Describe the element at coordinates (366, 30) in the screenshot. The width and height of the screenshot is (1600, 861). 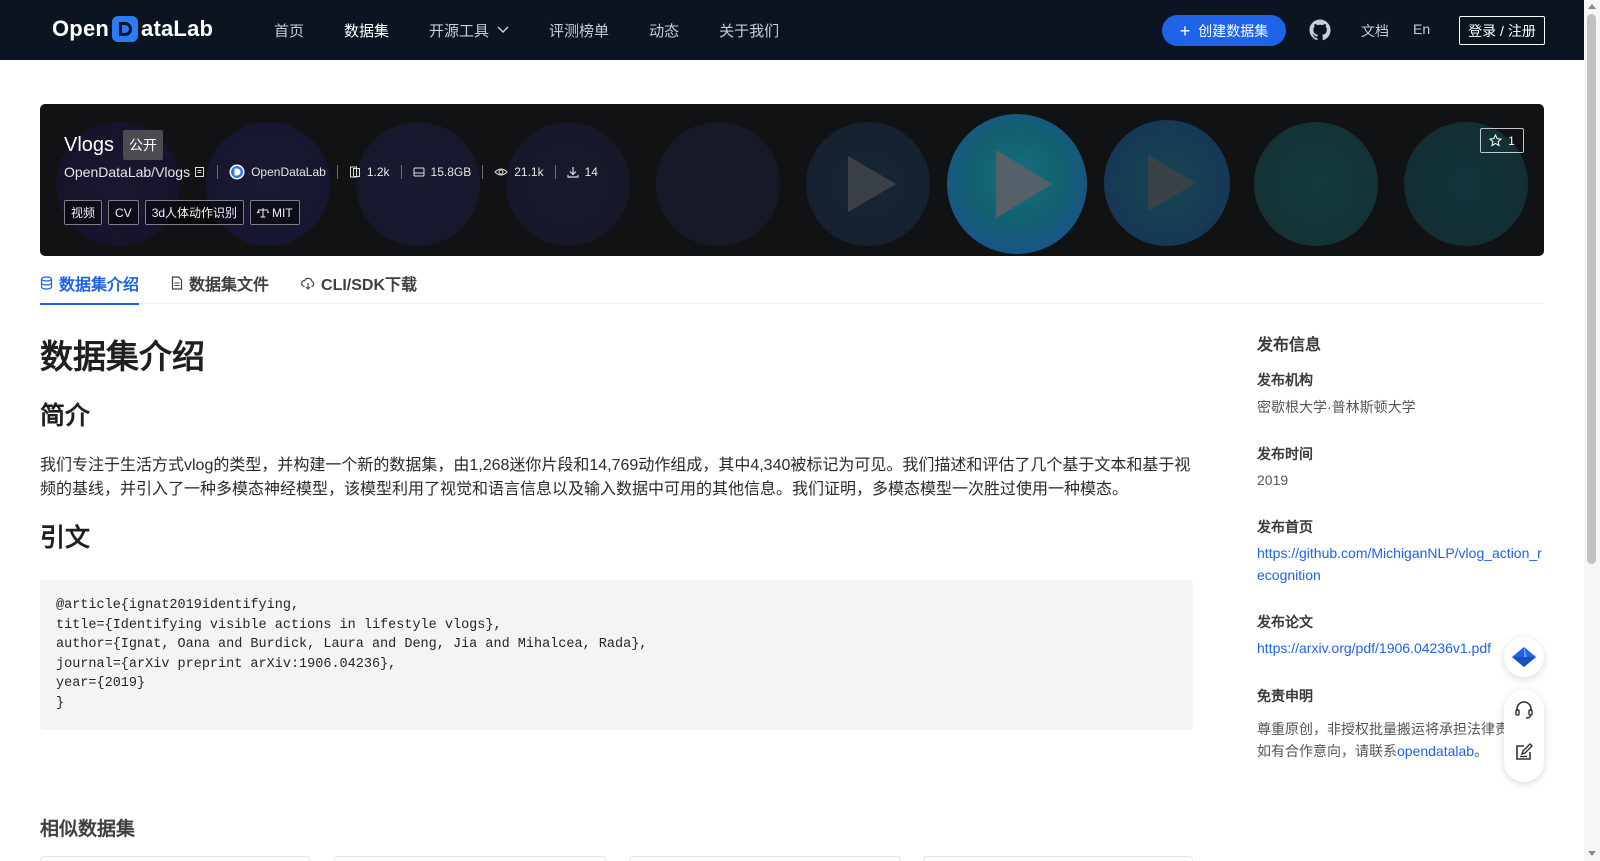
I see `nav-item-datasets: 数据集` at that location.